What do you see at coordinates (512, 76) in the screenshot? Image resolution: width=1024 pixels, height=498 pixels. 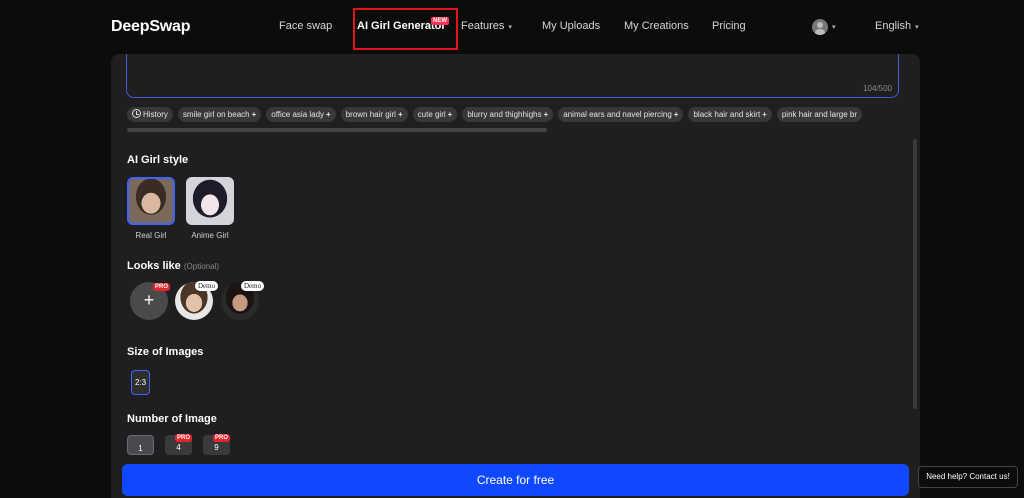 I see `prompt-input: 104/500` at bounding box center [512, 76].